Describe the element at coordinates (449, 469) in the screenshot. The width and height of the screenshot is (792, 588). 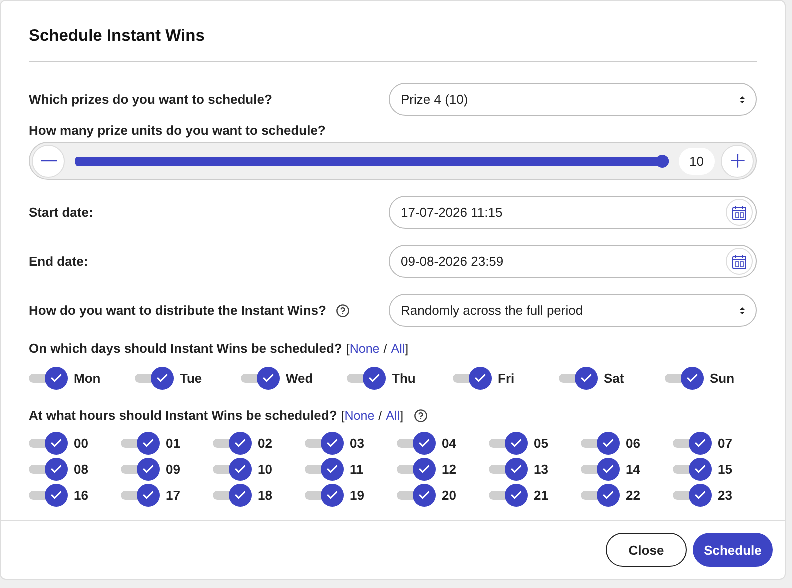
I see `toggle-label: 12` at that location.